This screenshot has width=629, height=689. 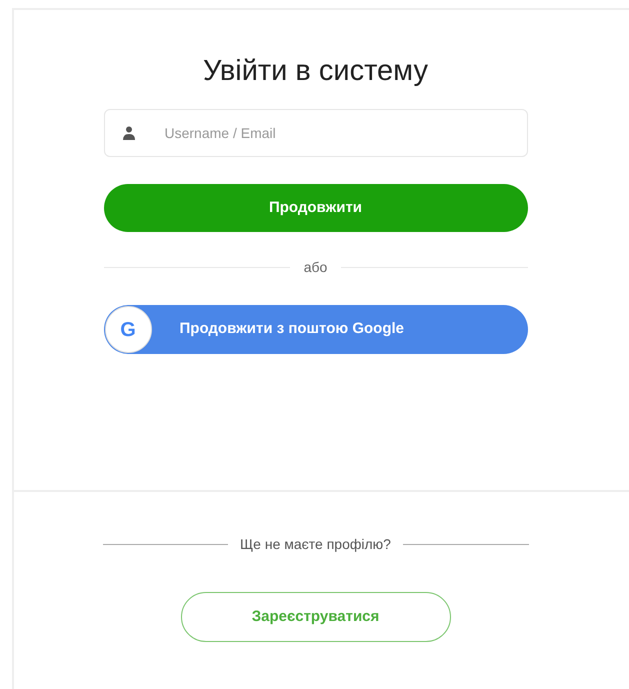 I want to click on signup-button: Зареєструватися, so click(x=315, y=617).